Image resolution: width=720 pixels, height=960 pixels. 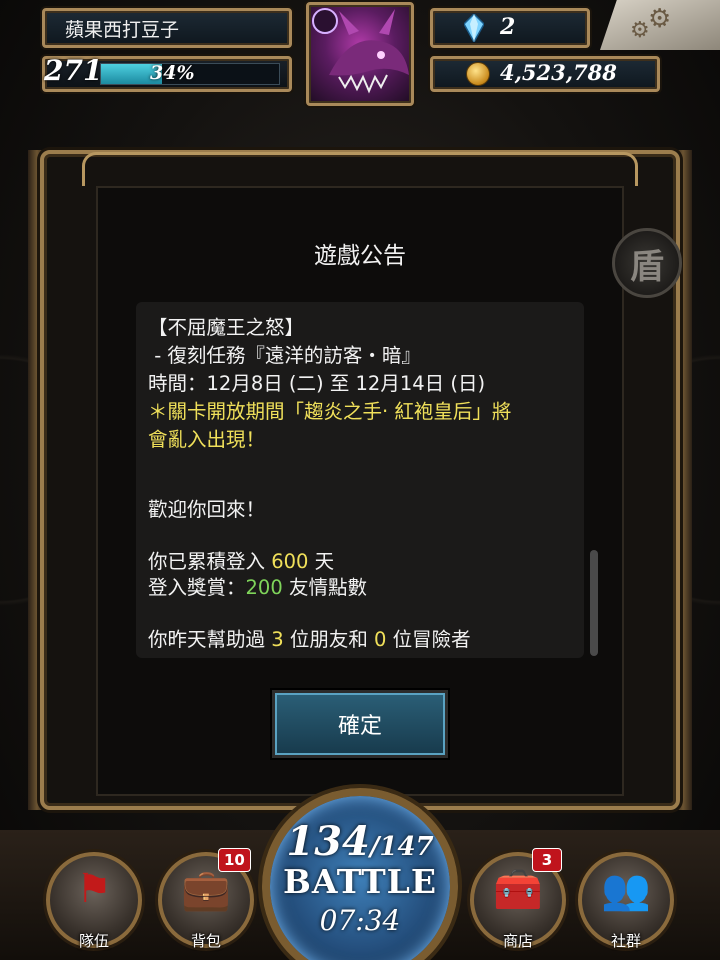 What do you see at coordinates (508, 27) in the screenshot?
I see `gem-count: 2` at bounding box center [508, 27].